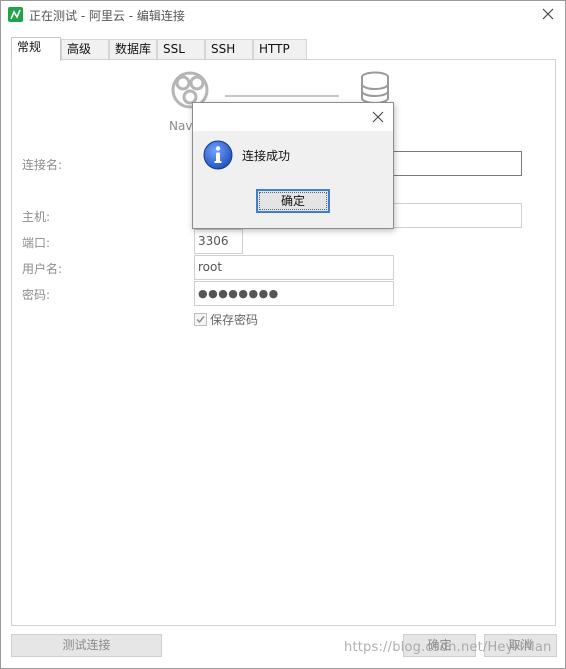 The height and width of the screenshot is (669, 566). I want to click on dialog-message: 连接成功, so click(266, 156).